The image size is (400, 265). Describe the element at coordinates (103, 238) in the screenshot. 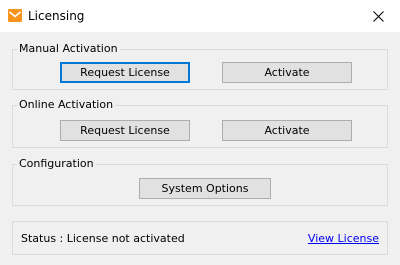

I see `status-text: Status : License not activated` at that location.